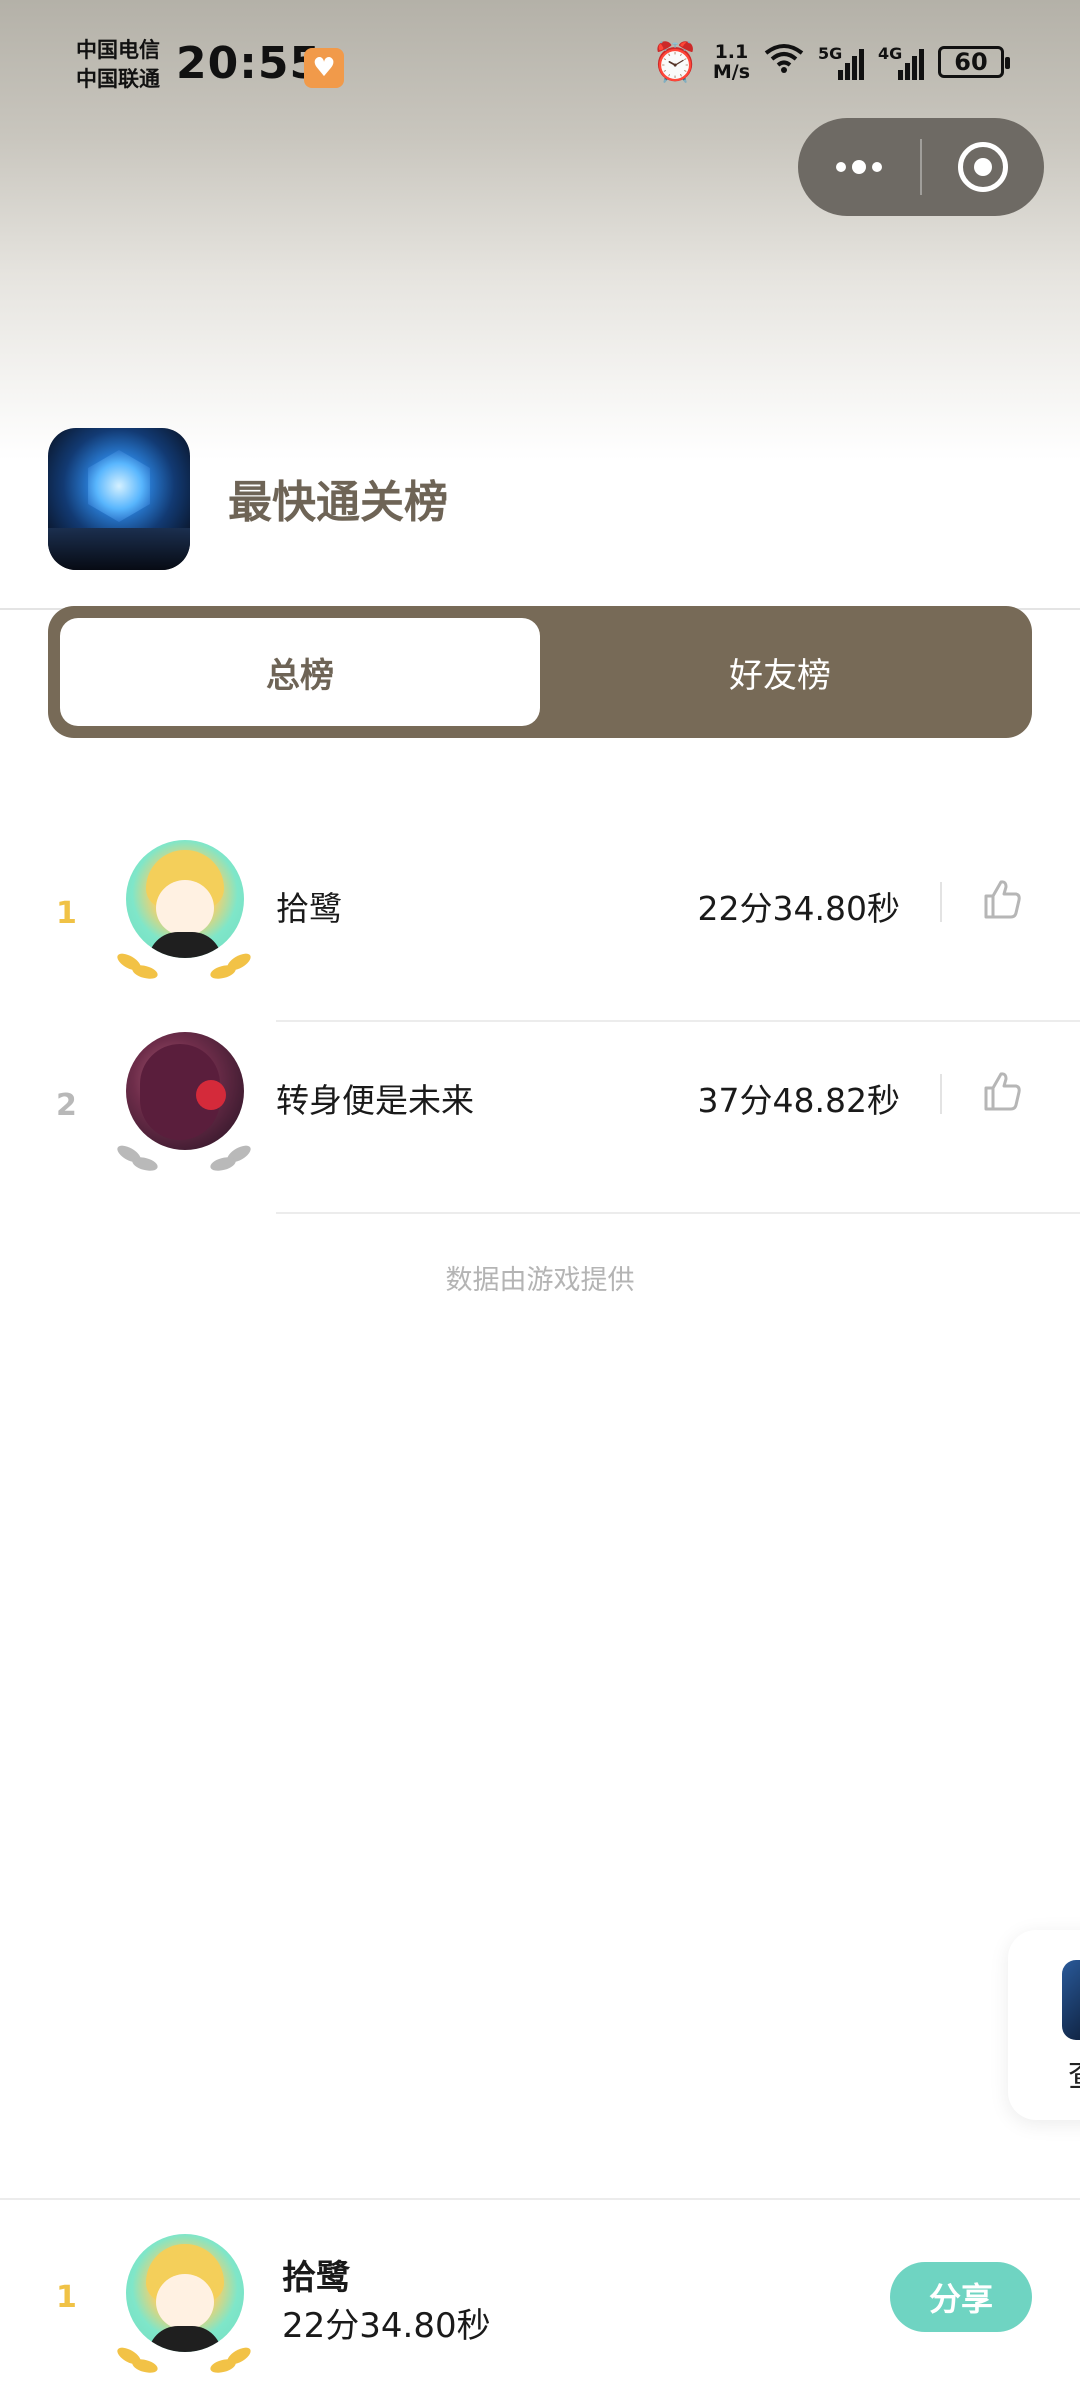 The height and width of the screenshot is (2392, 1080). Describe the element at coordinates (678, 1213) in the screenshot. I see `row-separator` at that location.